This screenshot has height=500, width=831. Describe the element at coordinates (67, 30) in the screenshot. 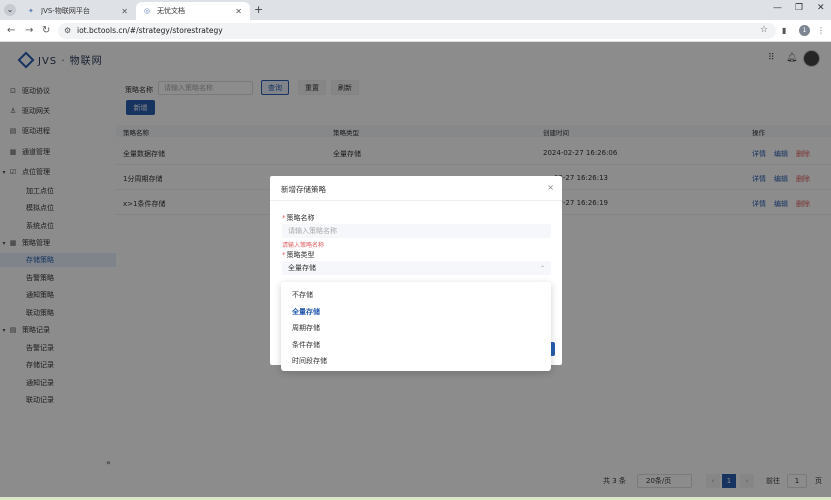

I see `site-info-icon: ⚙` at that location.